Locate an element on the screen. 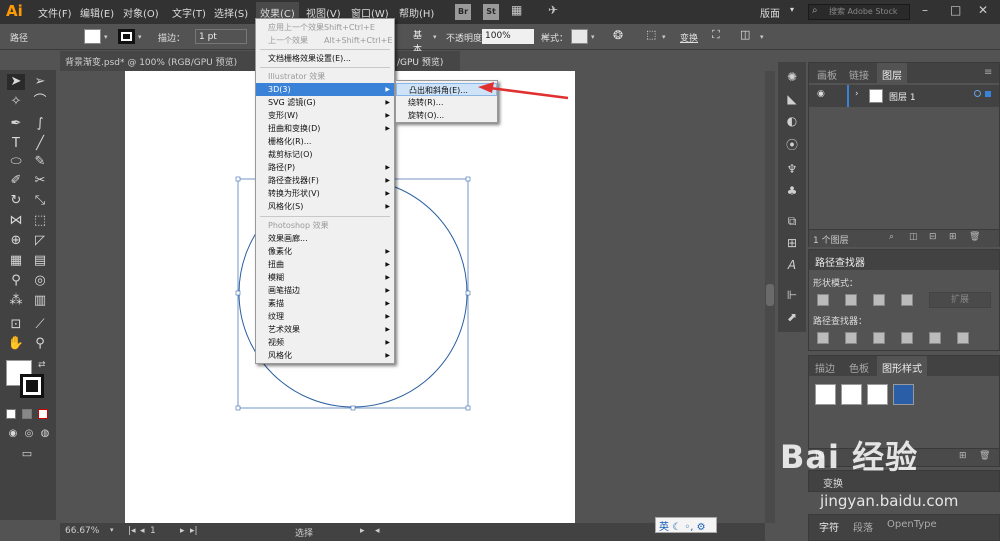 The width and height of the screenshot is (1000, 541). punctuation-icon: ◦, is located at coordinates (688, 527).